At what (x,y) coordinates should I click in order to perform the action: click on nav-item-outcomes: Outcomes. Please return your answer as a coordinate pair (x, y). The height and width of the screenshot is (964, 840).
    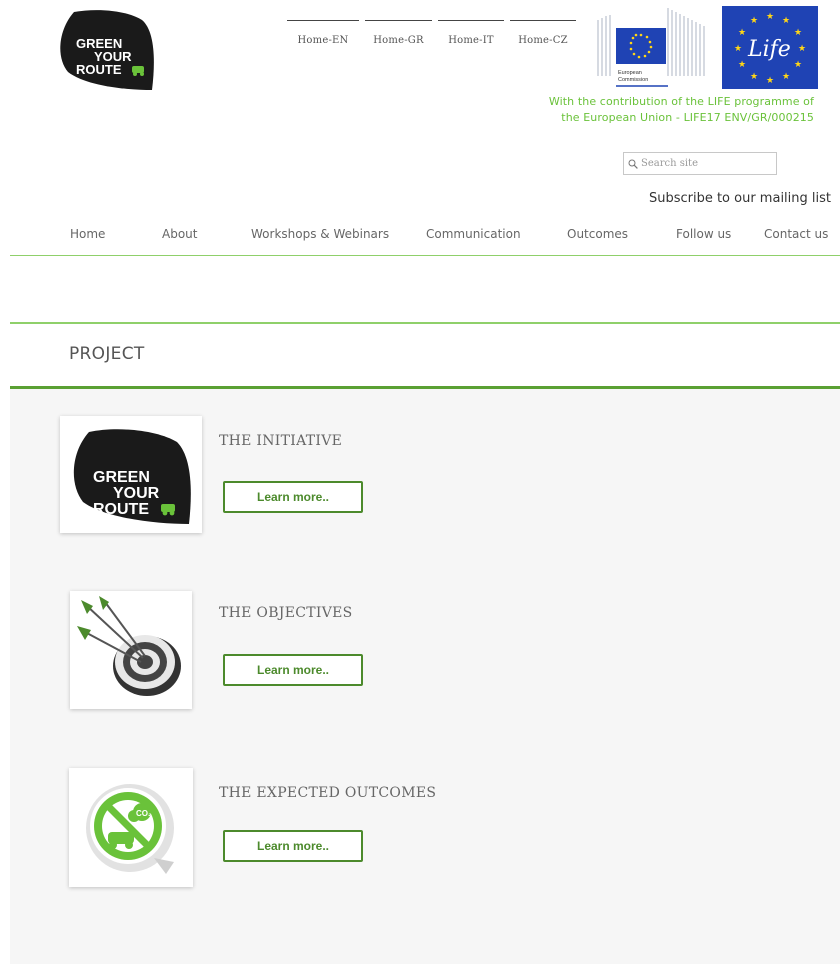
    Looking at the image, I should click on (597, 234).